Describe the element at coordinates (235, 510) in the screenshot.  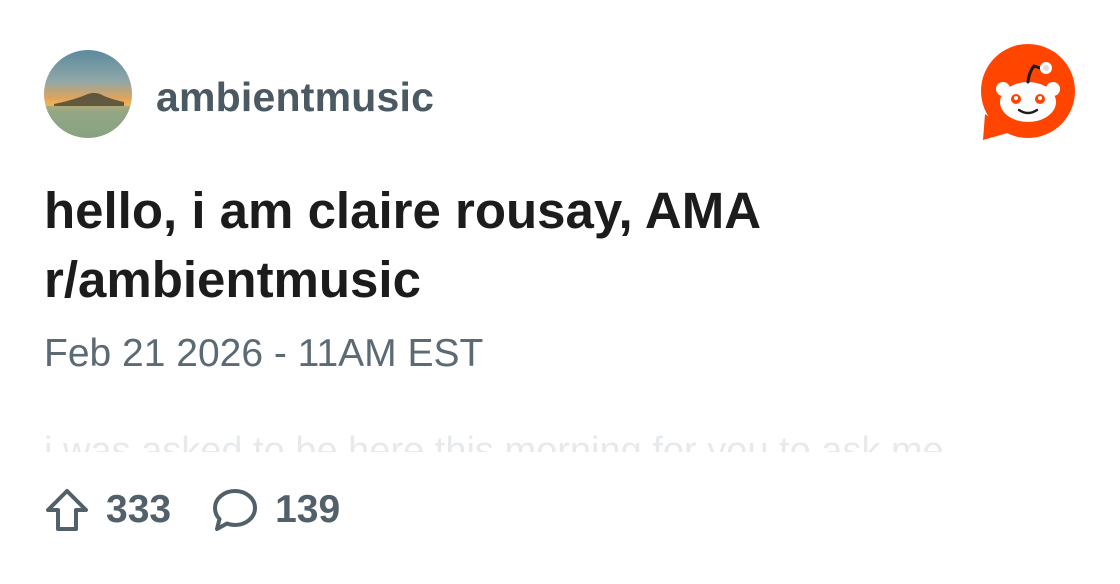
I see `comment-bubble-icon` at that location.